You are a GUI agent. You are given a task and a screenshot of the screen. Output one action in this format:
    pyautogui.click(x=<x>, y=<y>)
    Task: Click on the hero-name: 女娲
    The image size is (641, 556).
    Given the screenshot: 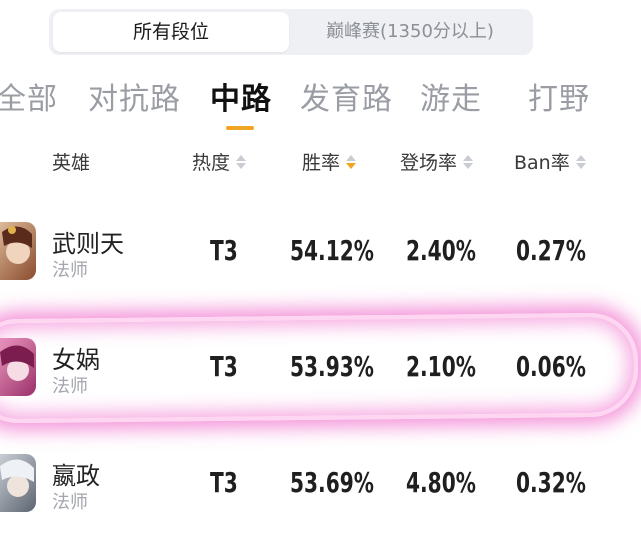 What is the action you would take?
    pyautogui.click(x=76, y=360)
    